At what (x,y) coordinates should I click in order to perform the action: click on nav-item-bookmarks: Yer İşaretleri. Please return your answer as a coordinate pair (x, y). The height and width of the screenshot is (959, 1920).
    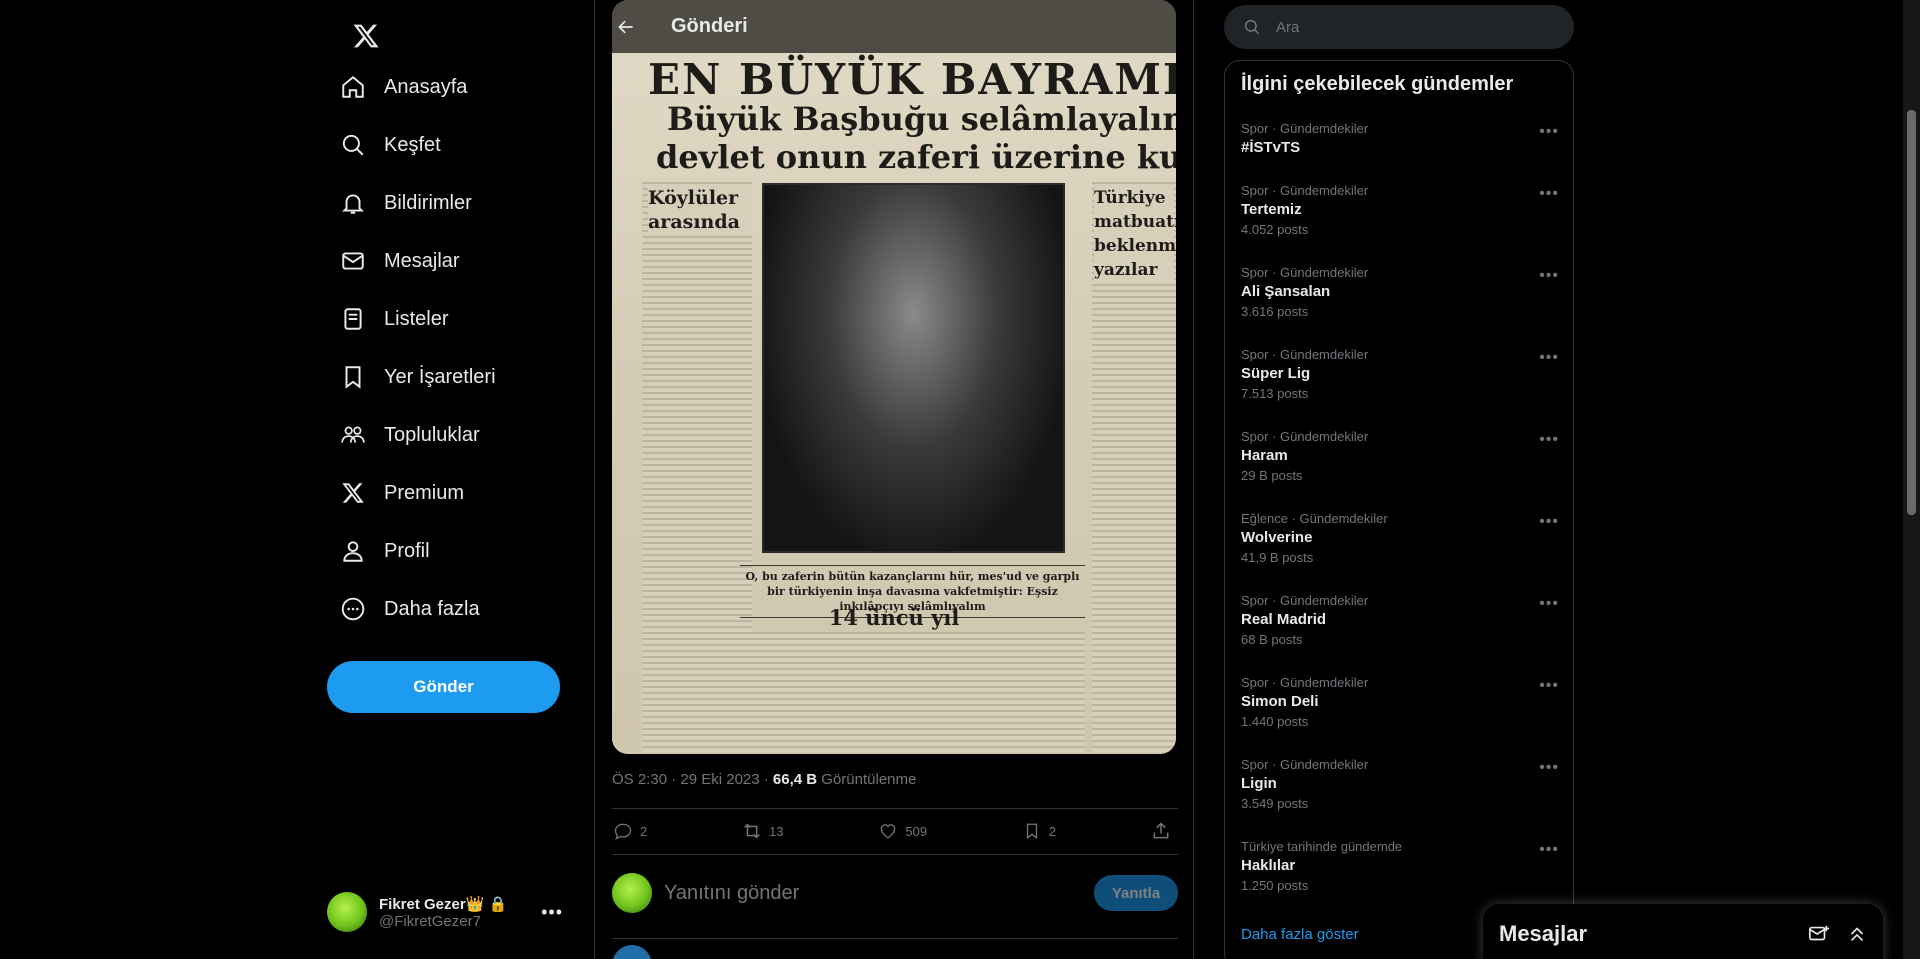
    Looking at the image, I should click on (455, 377).